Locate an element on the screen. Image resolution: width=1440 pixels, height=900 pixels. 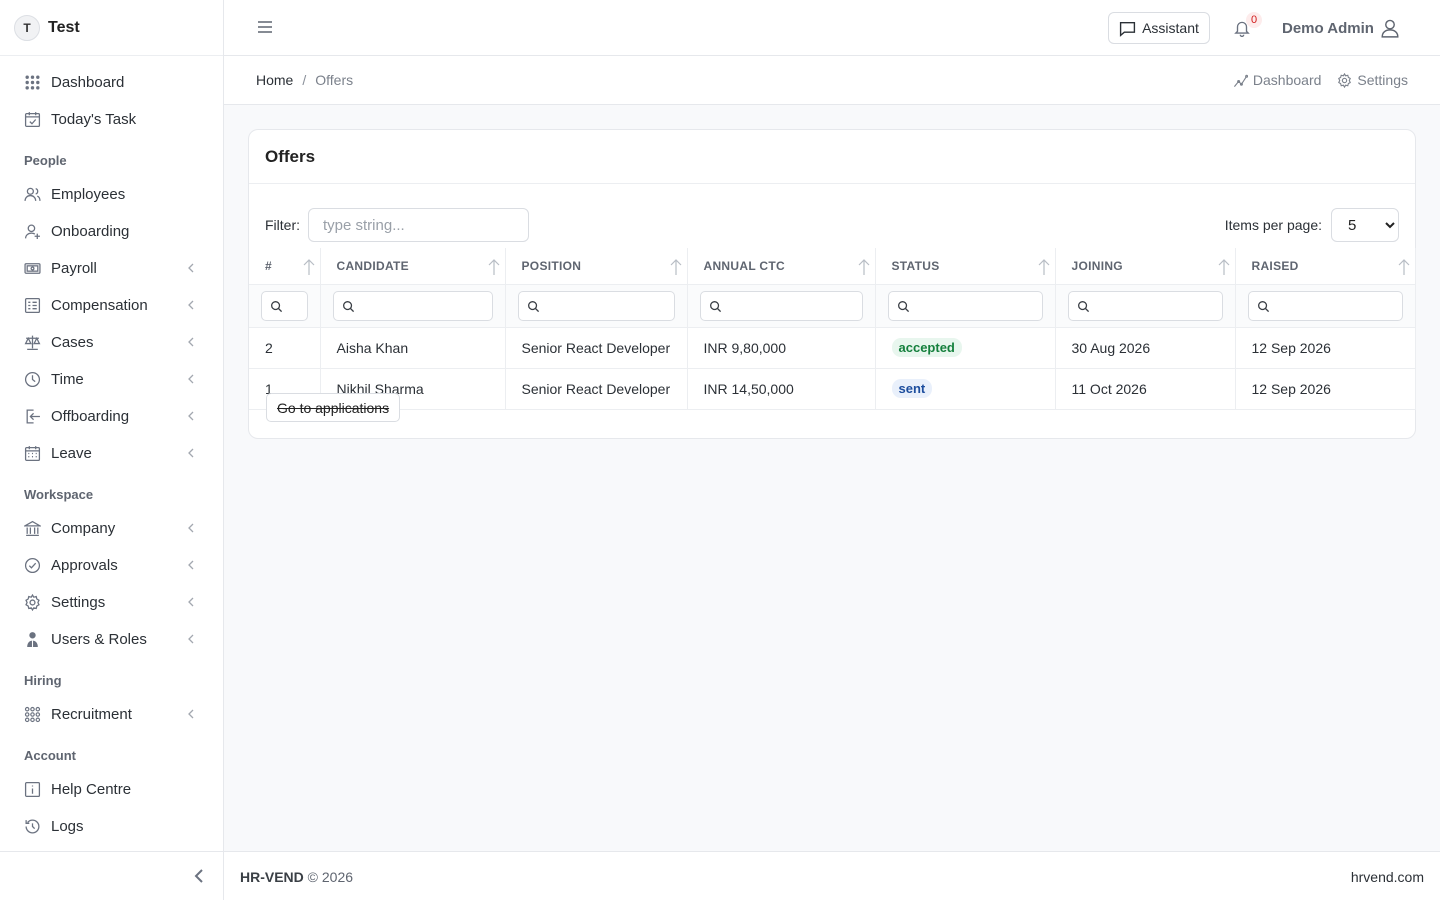
breadcrumb-home: Home is located at coordinates (274, 80).